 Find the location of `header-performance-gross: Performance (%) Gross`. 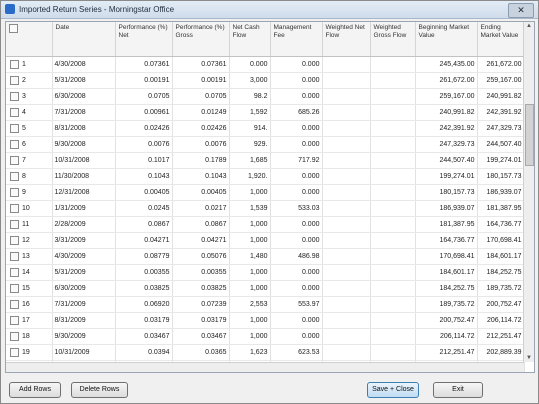

header-performance-gross: Performance (%) Gross is located at coordinates (201, 39).